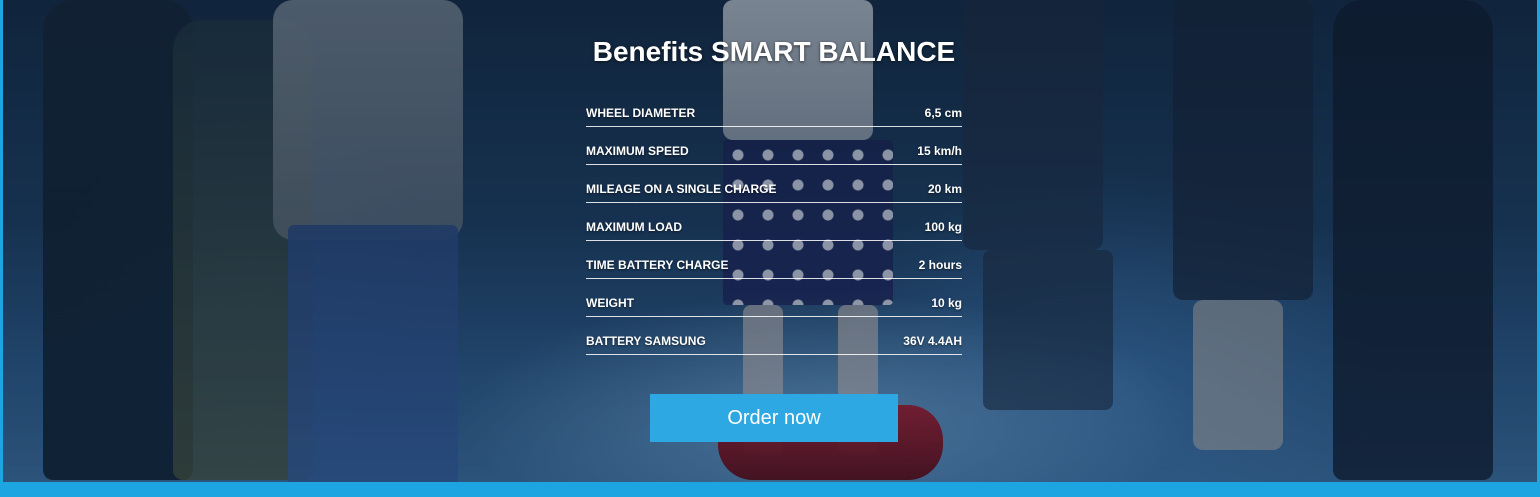  I want to click on spec-label: MAXIMUM LOAD, so click(634, 227).